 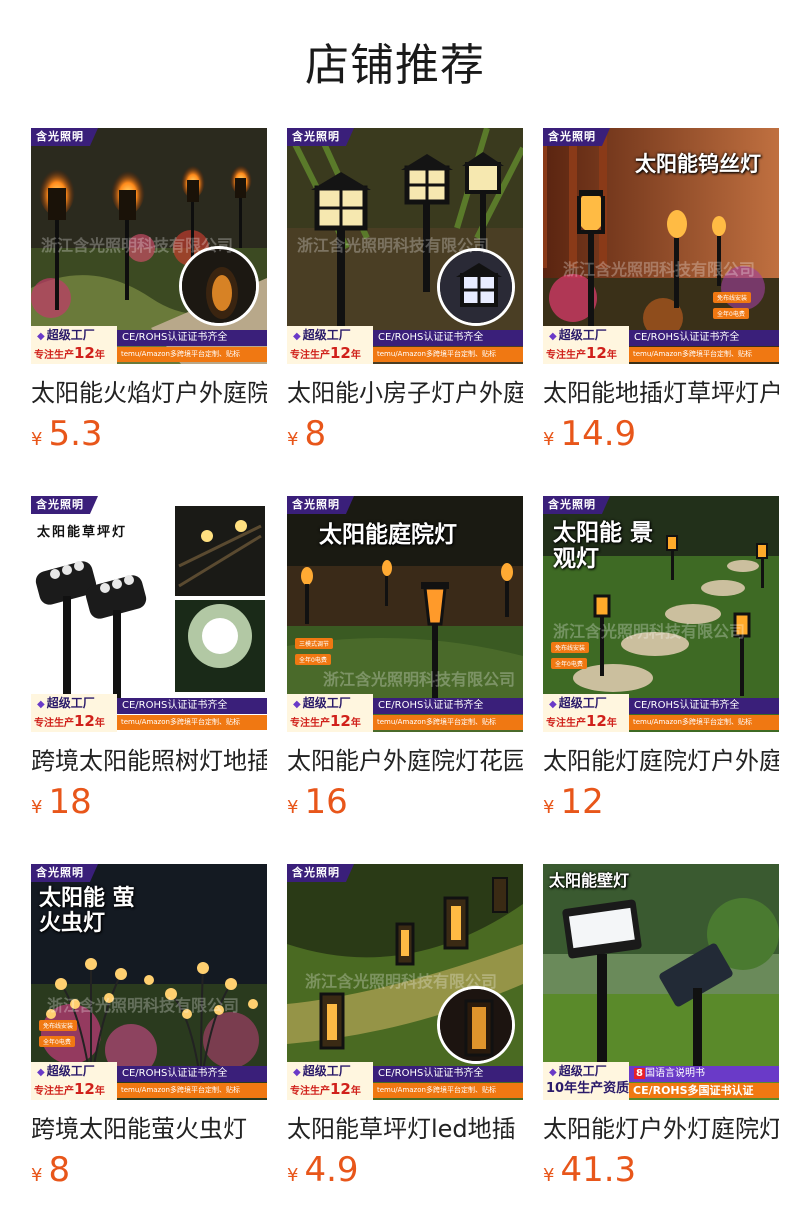 I want to click on page-title: 店铺推荐, so click(x=395, y=65).